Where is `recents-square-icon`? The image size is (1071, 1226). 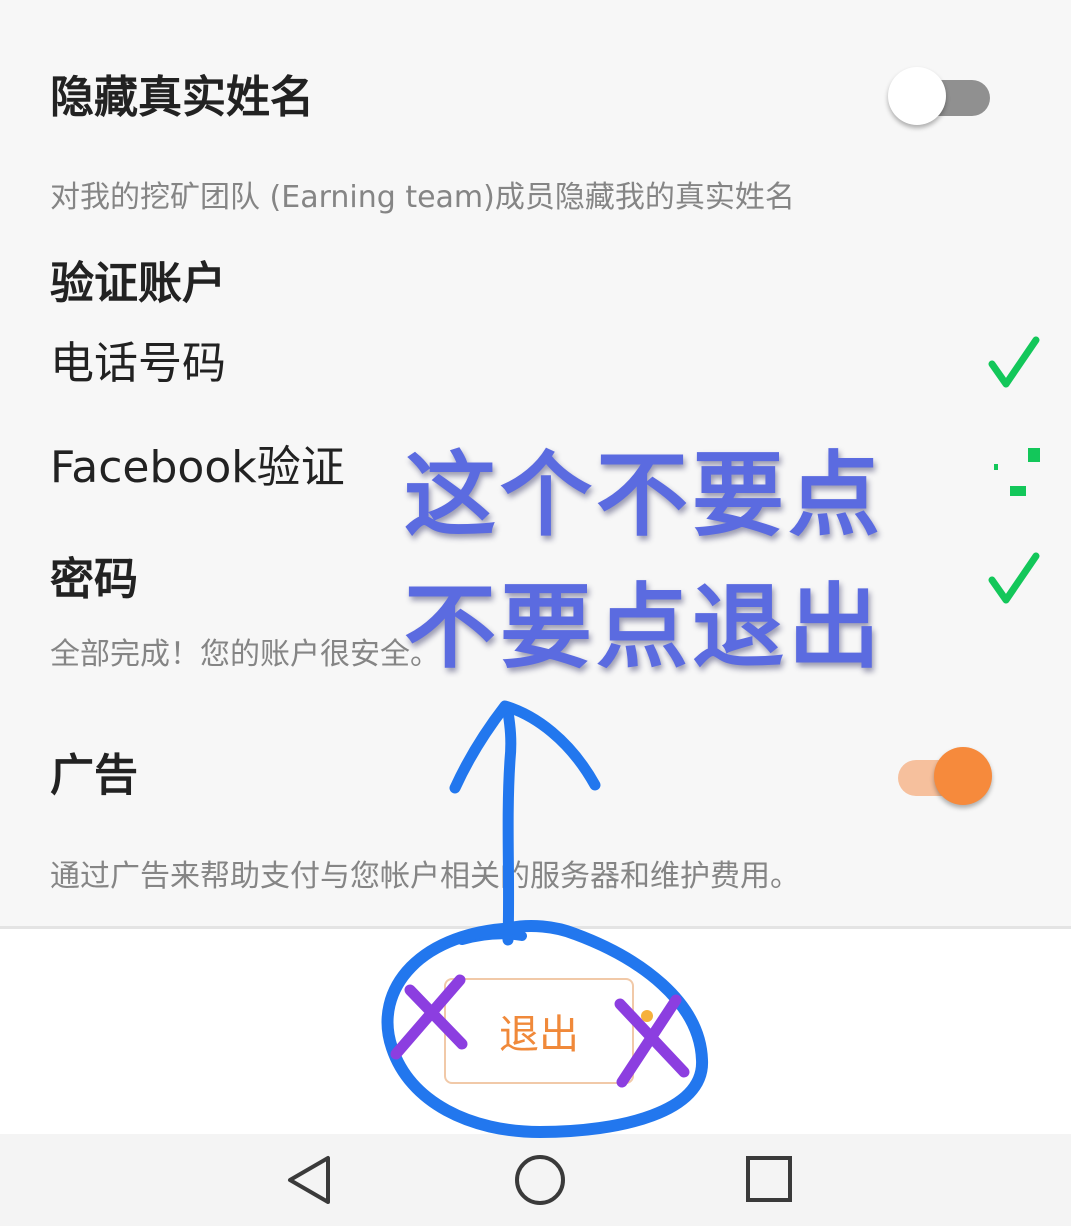 recents-square-icon is located at coordinates (770, 1180).